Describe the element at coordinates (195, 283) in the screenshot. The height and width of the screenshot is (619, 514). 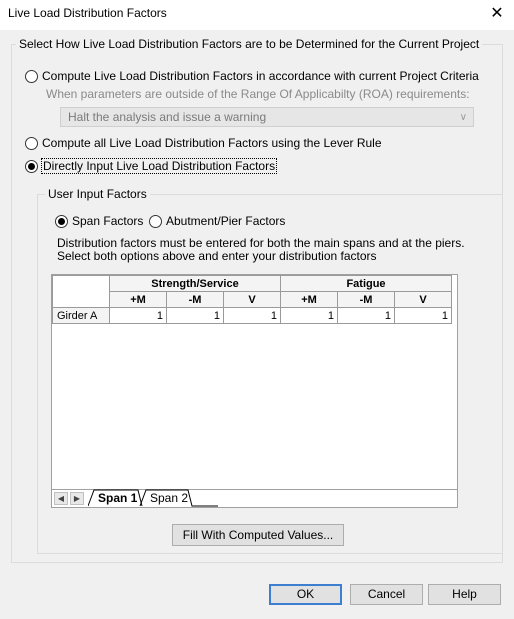
I see `group-header-strength: Strength/Service` at that location.